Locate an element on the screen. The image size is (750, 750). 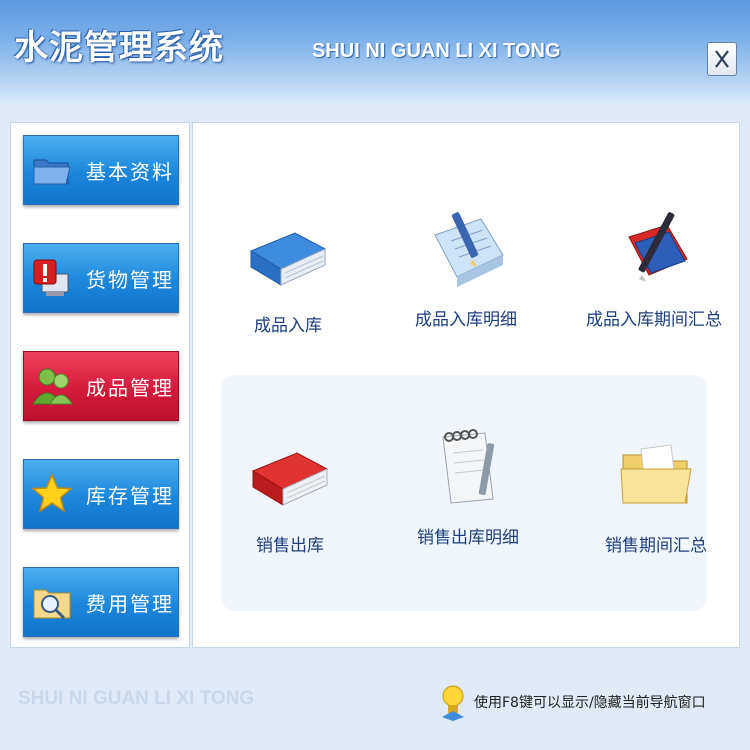
title-bar: 水泥管理系统 SHUI NI GUAN LI XI TONG is located at coordinates (375, 52).